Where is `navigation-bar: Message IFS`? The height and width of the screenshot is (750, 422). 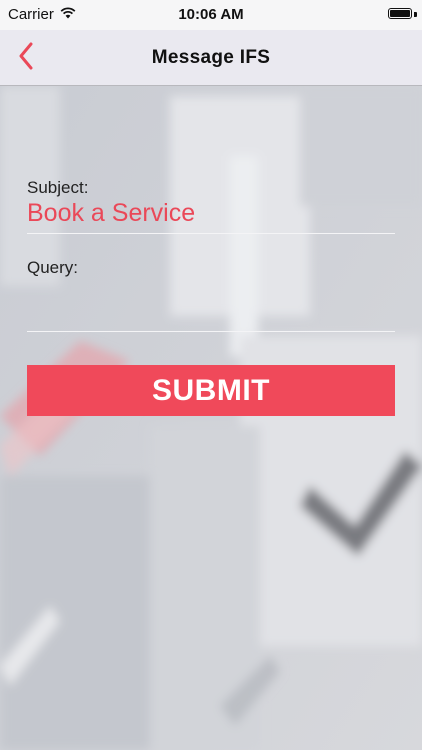
navigation-bar: Message IFS is located at coordinates (211, 58).